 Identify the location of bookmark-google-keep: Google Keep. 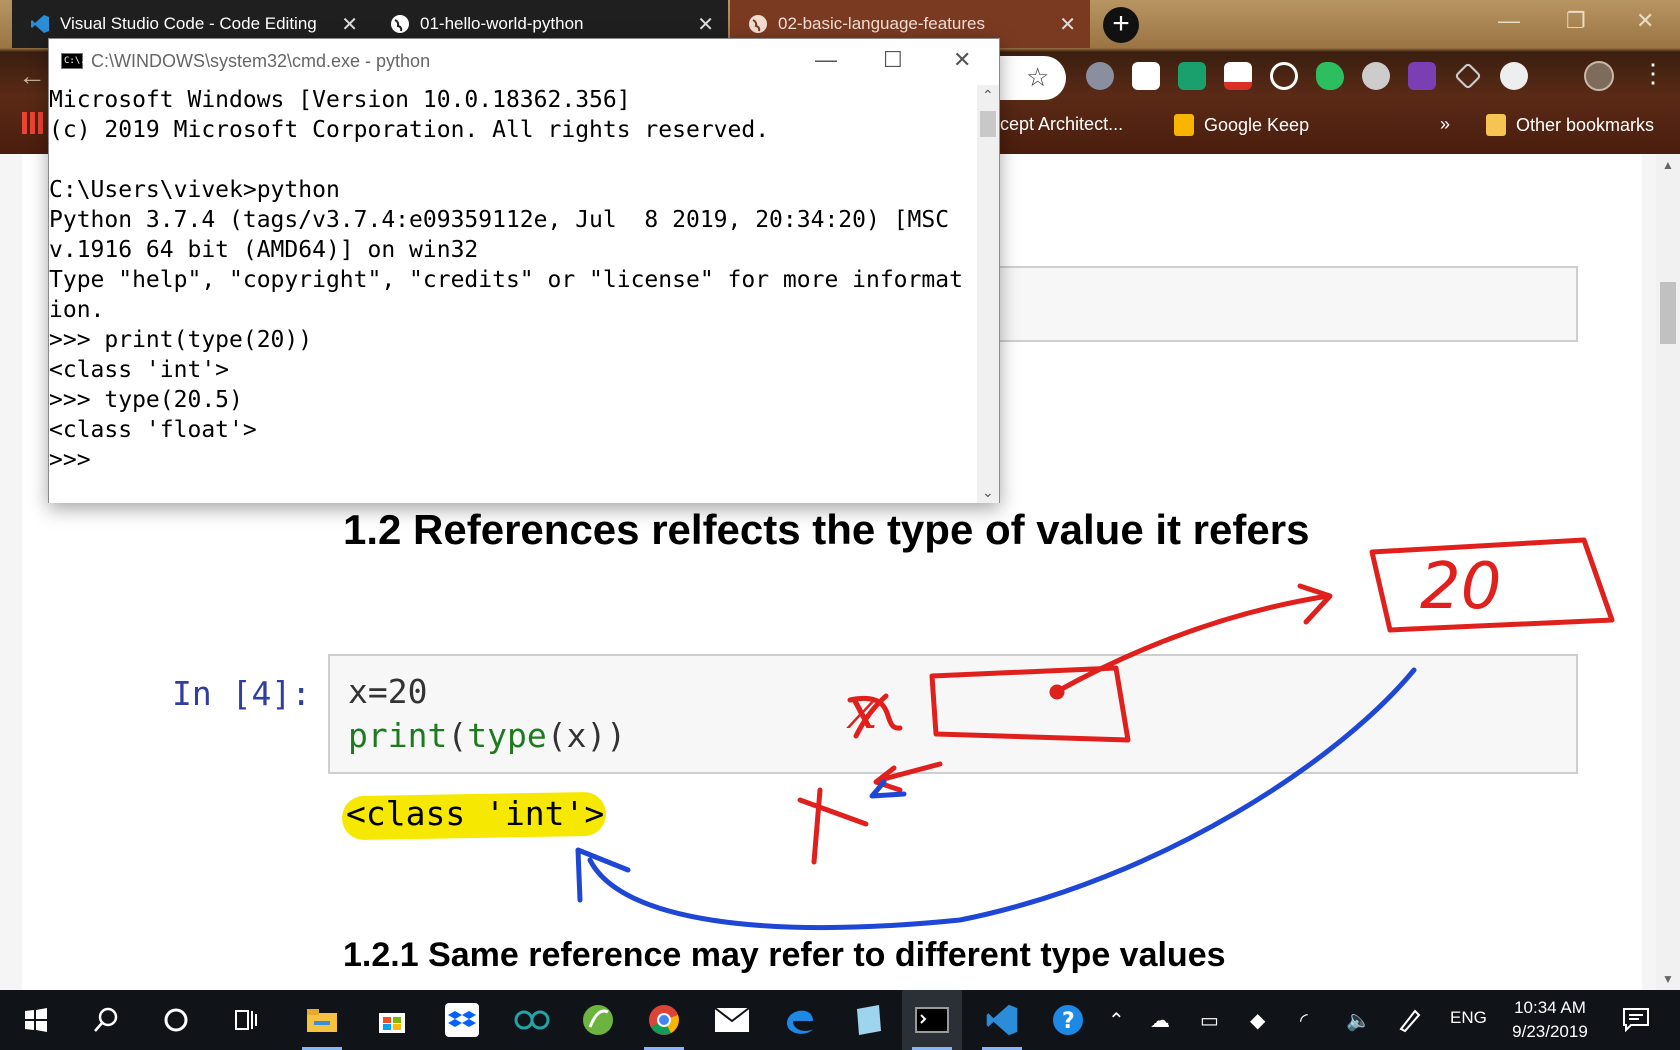
(1241, 125).